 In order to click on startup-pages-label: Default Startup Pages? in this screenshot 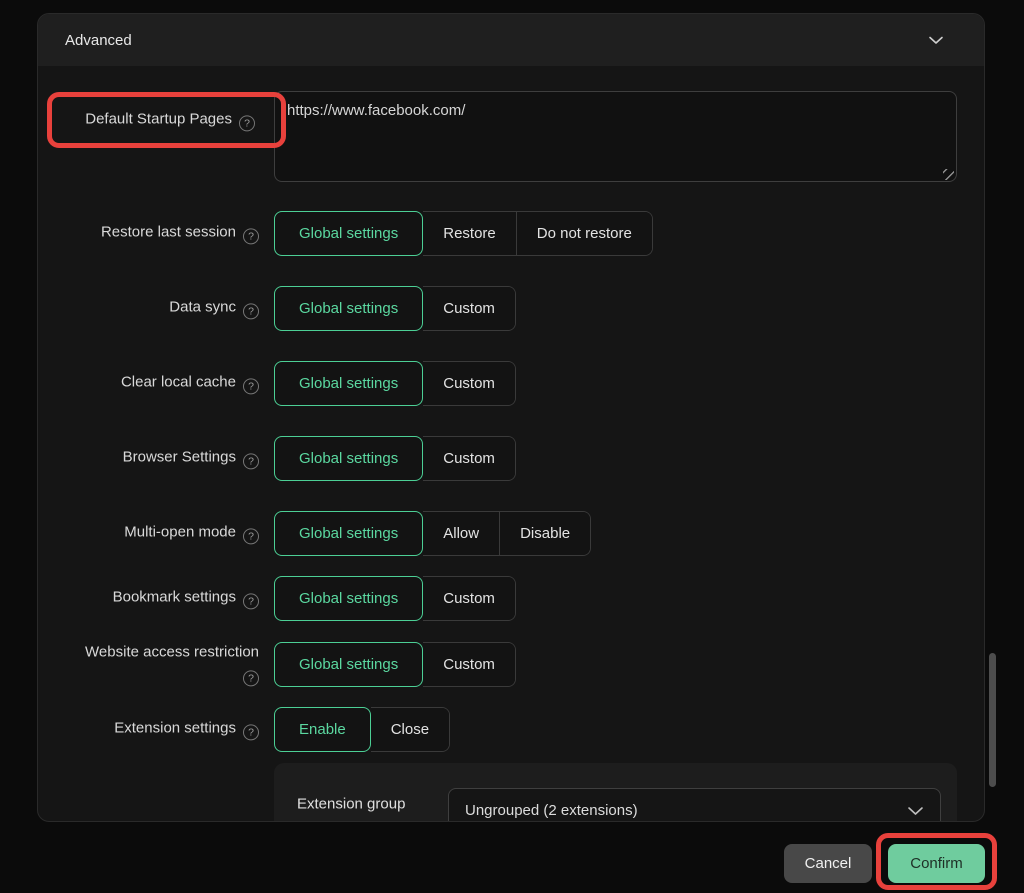, I will do `click(170, 121)`.